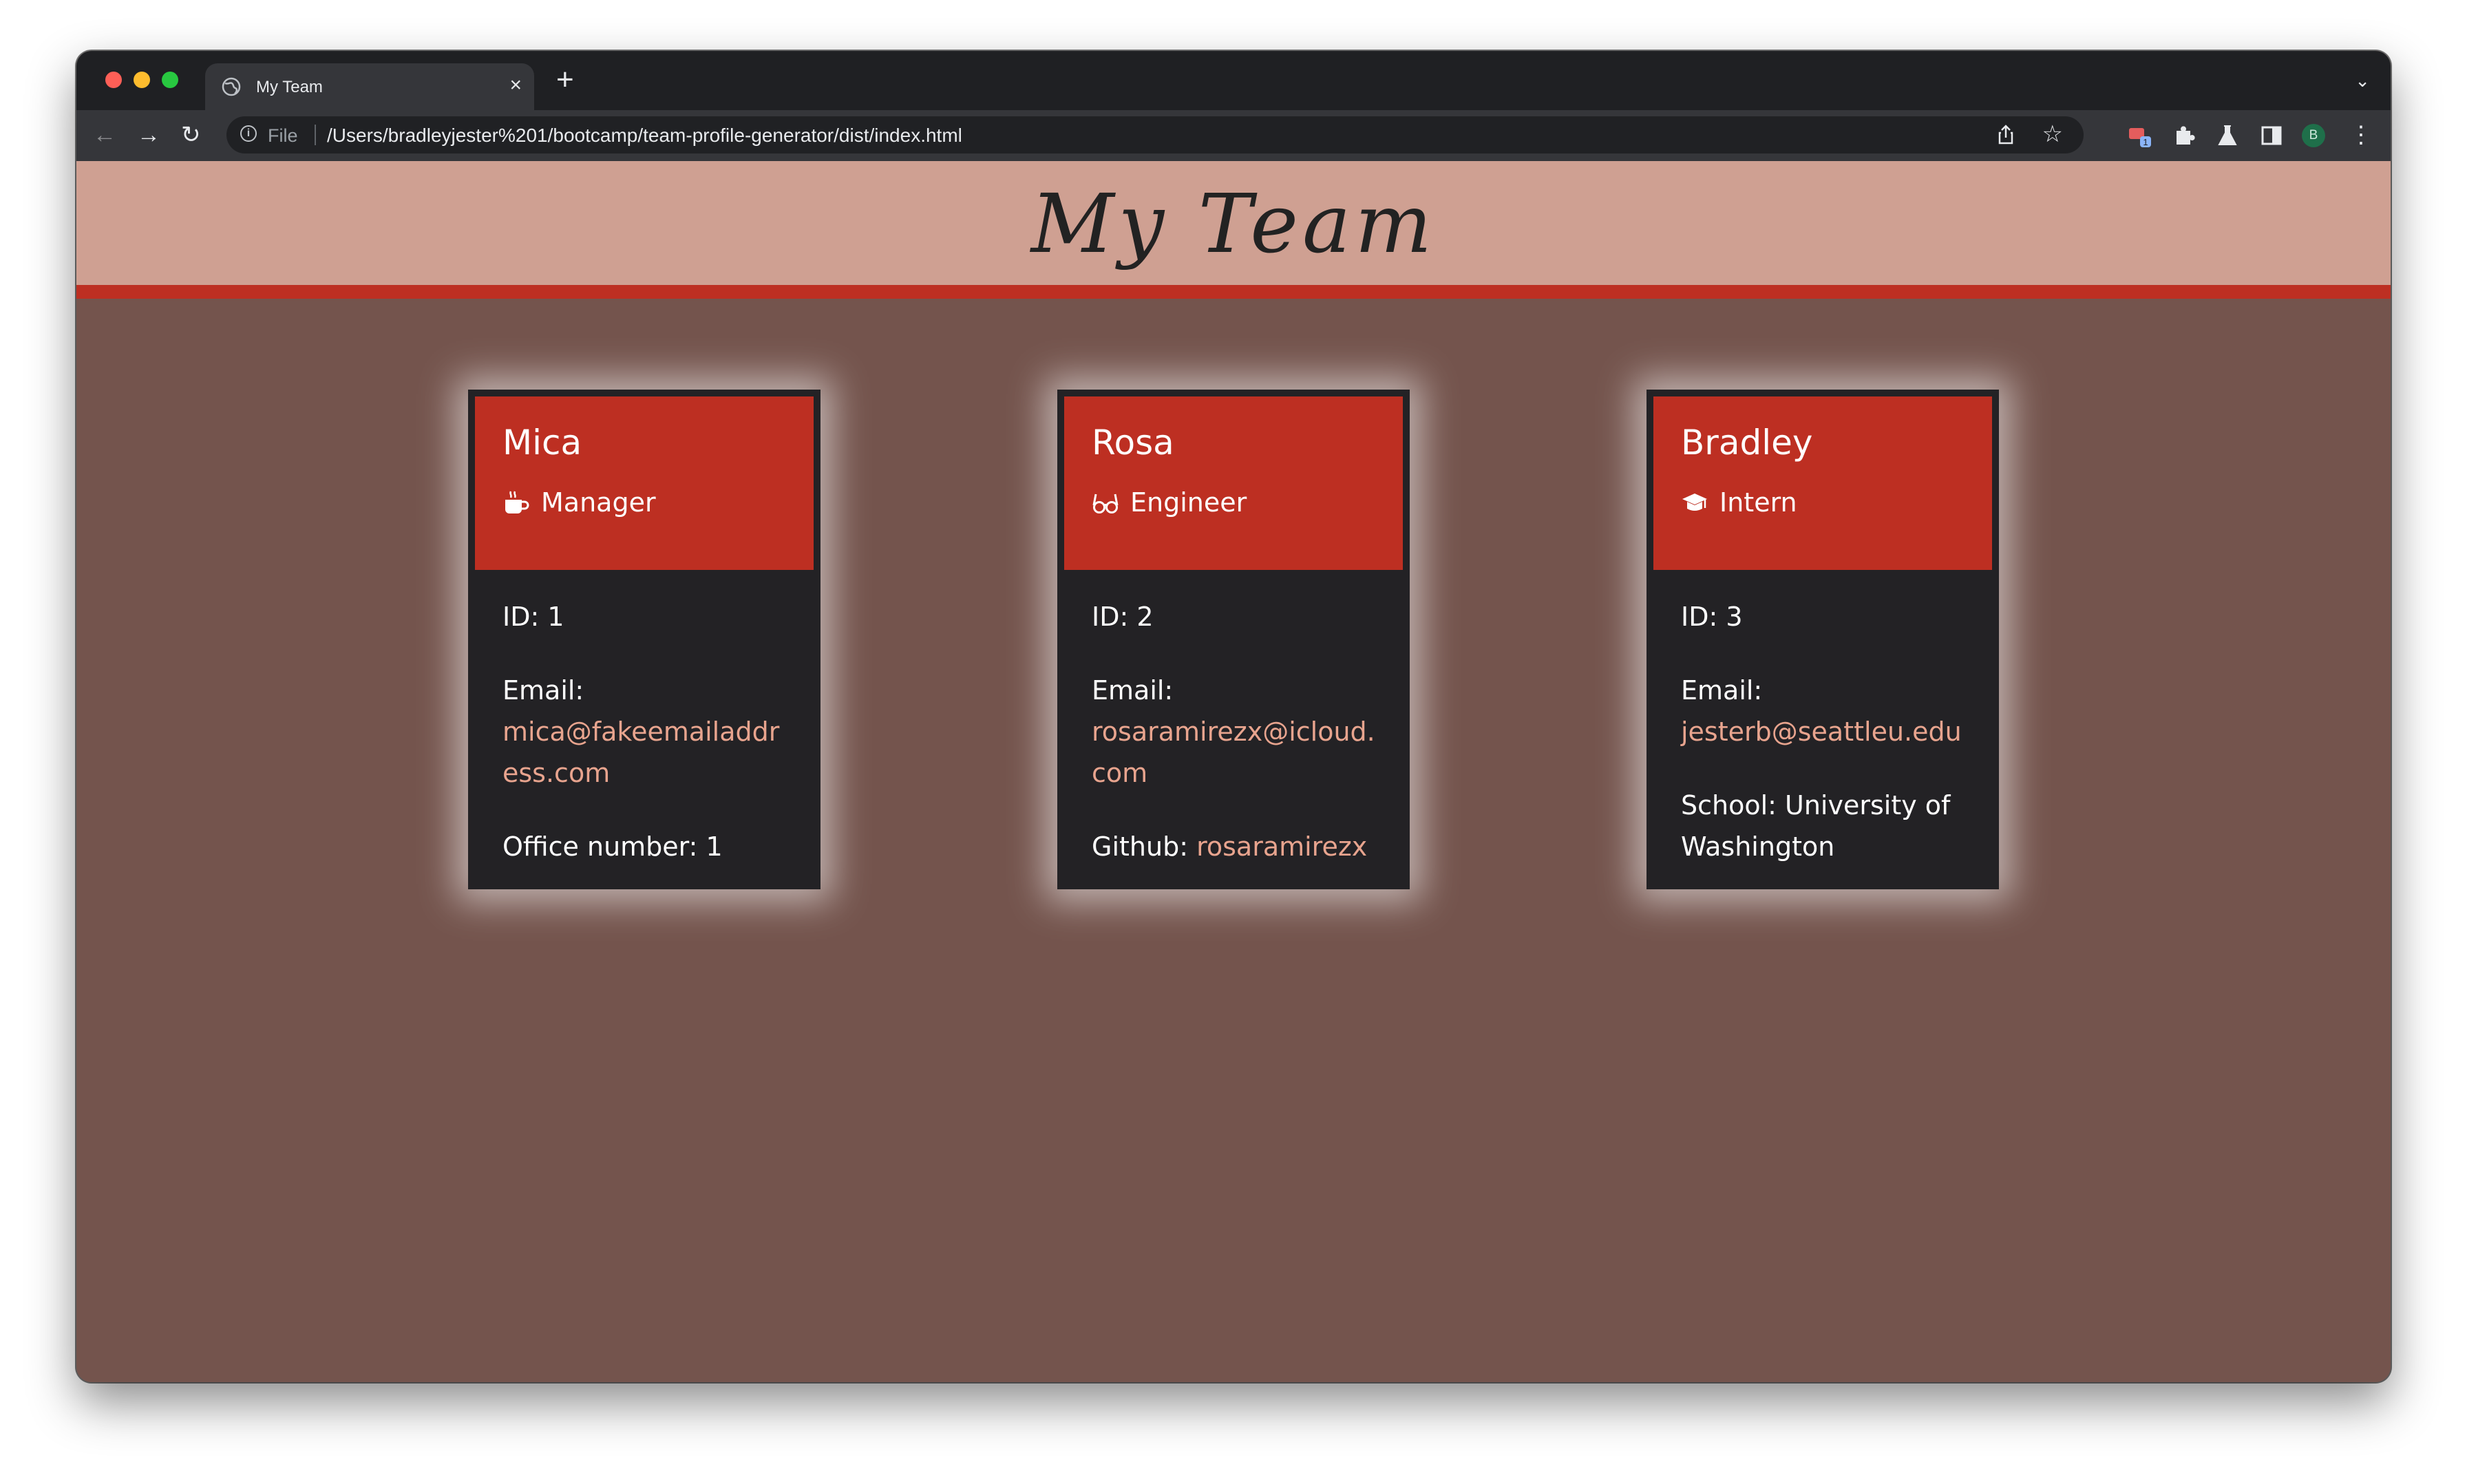 This screenshot has width=2467, height=1484. I want to click on employee-email-row: Email: jesterb@seattleu.edu, so click(1825, 711).